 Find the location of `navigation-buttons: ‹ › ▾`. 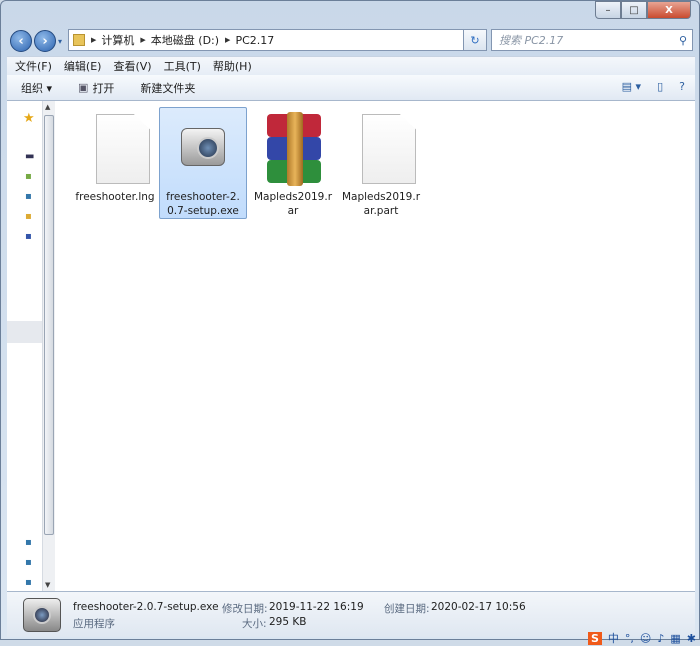

navigation-buttons: ‹ › ▾ is located at coordinates (36, 41).